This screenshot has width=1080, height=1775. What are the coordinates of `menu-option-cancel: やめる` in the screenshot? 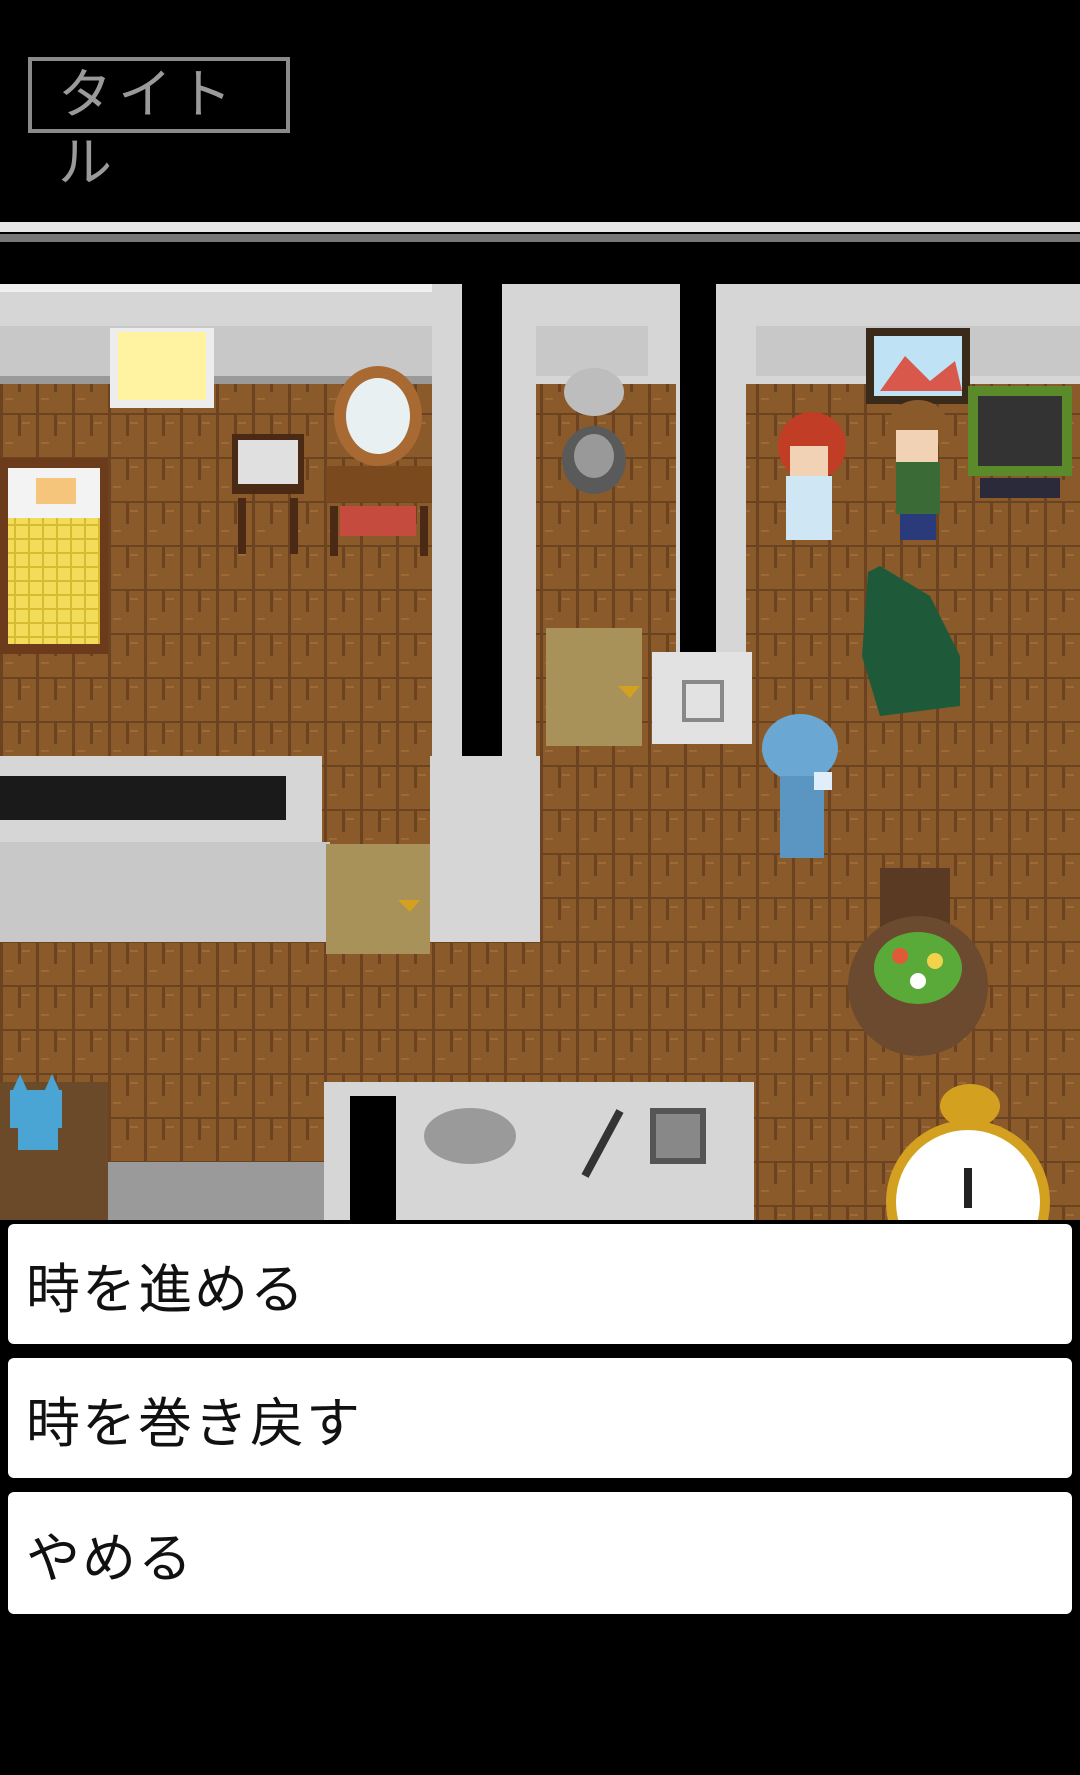 It's located at (540, 1553).